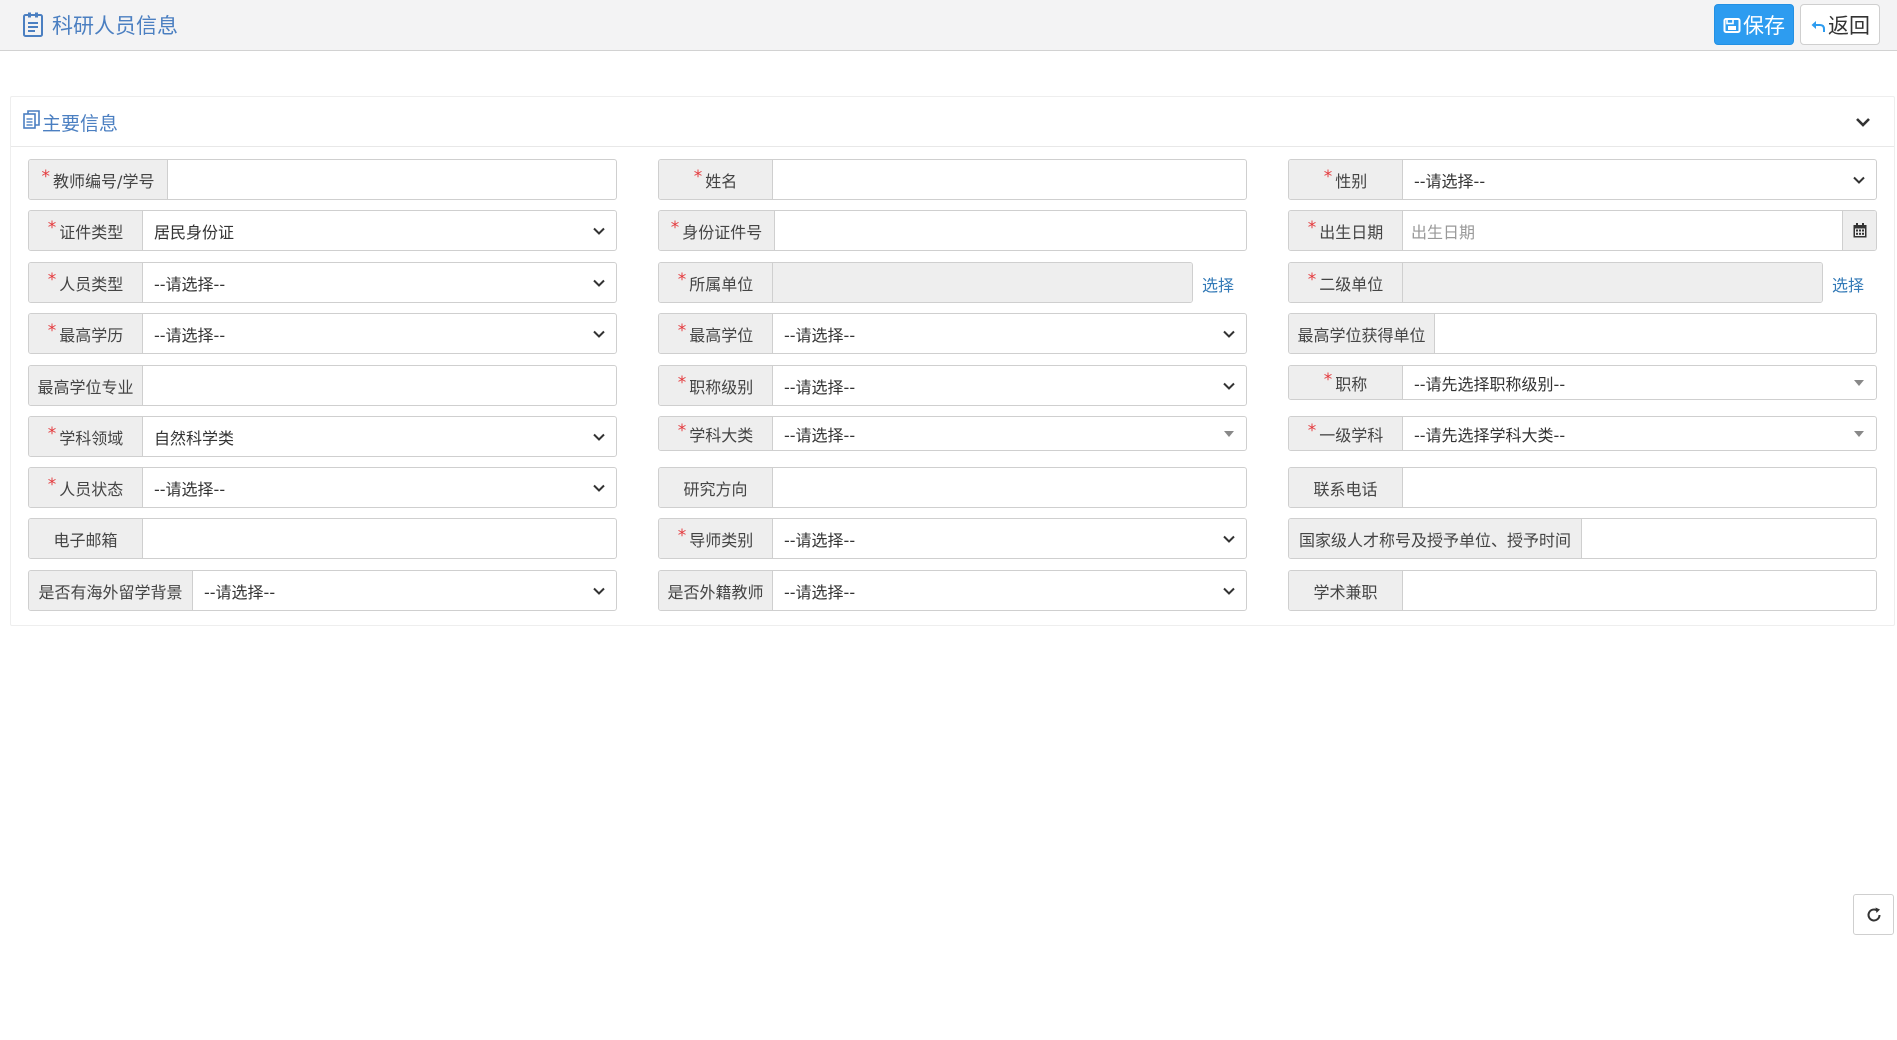 The width and height of the screenshot is (1897, 1040). I want to click on highest-degree-select: --请选择--, so click(1009, 333).